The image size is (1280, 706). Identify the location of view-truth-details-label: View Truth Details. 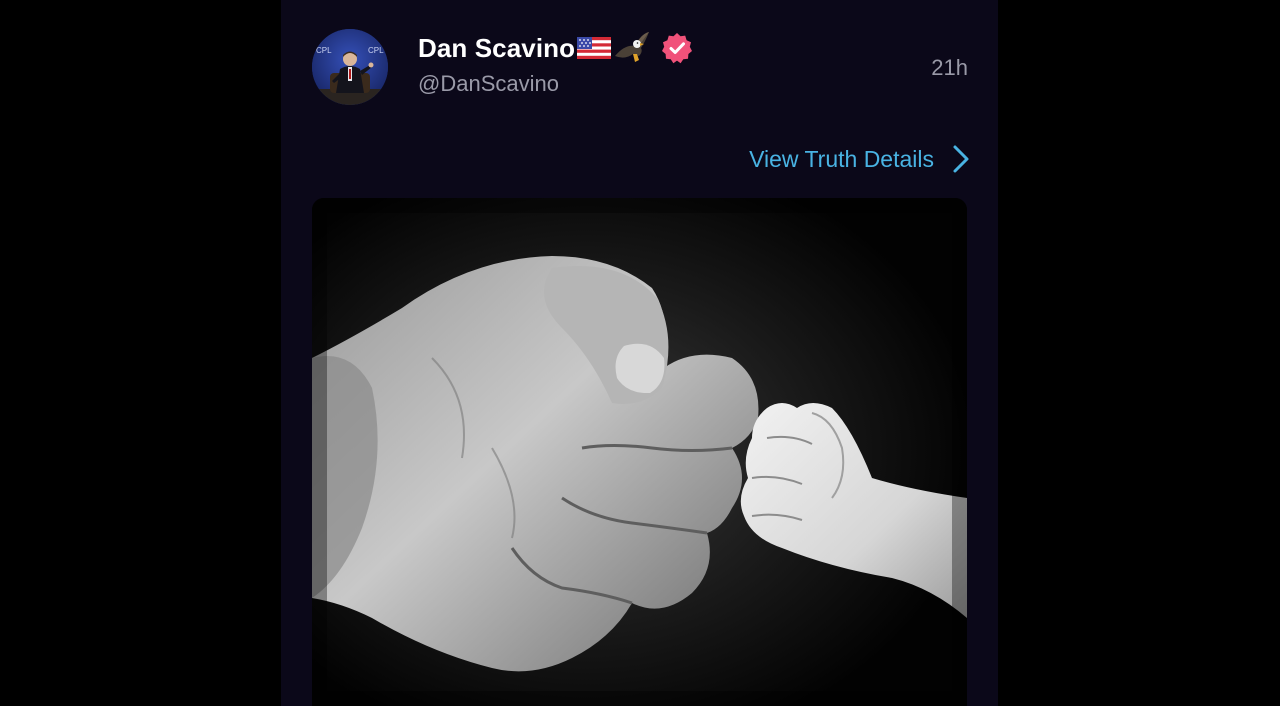
(841, 158).